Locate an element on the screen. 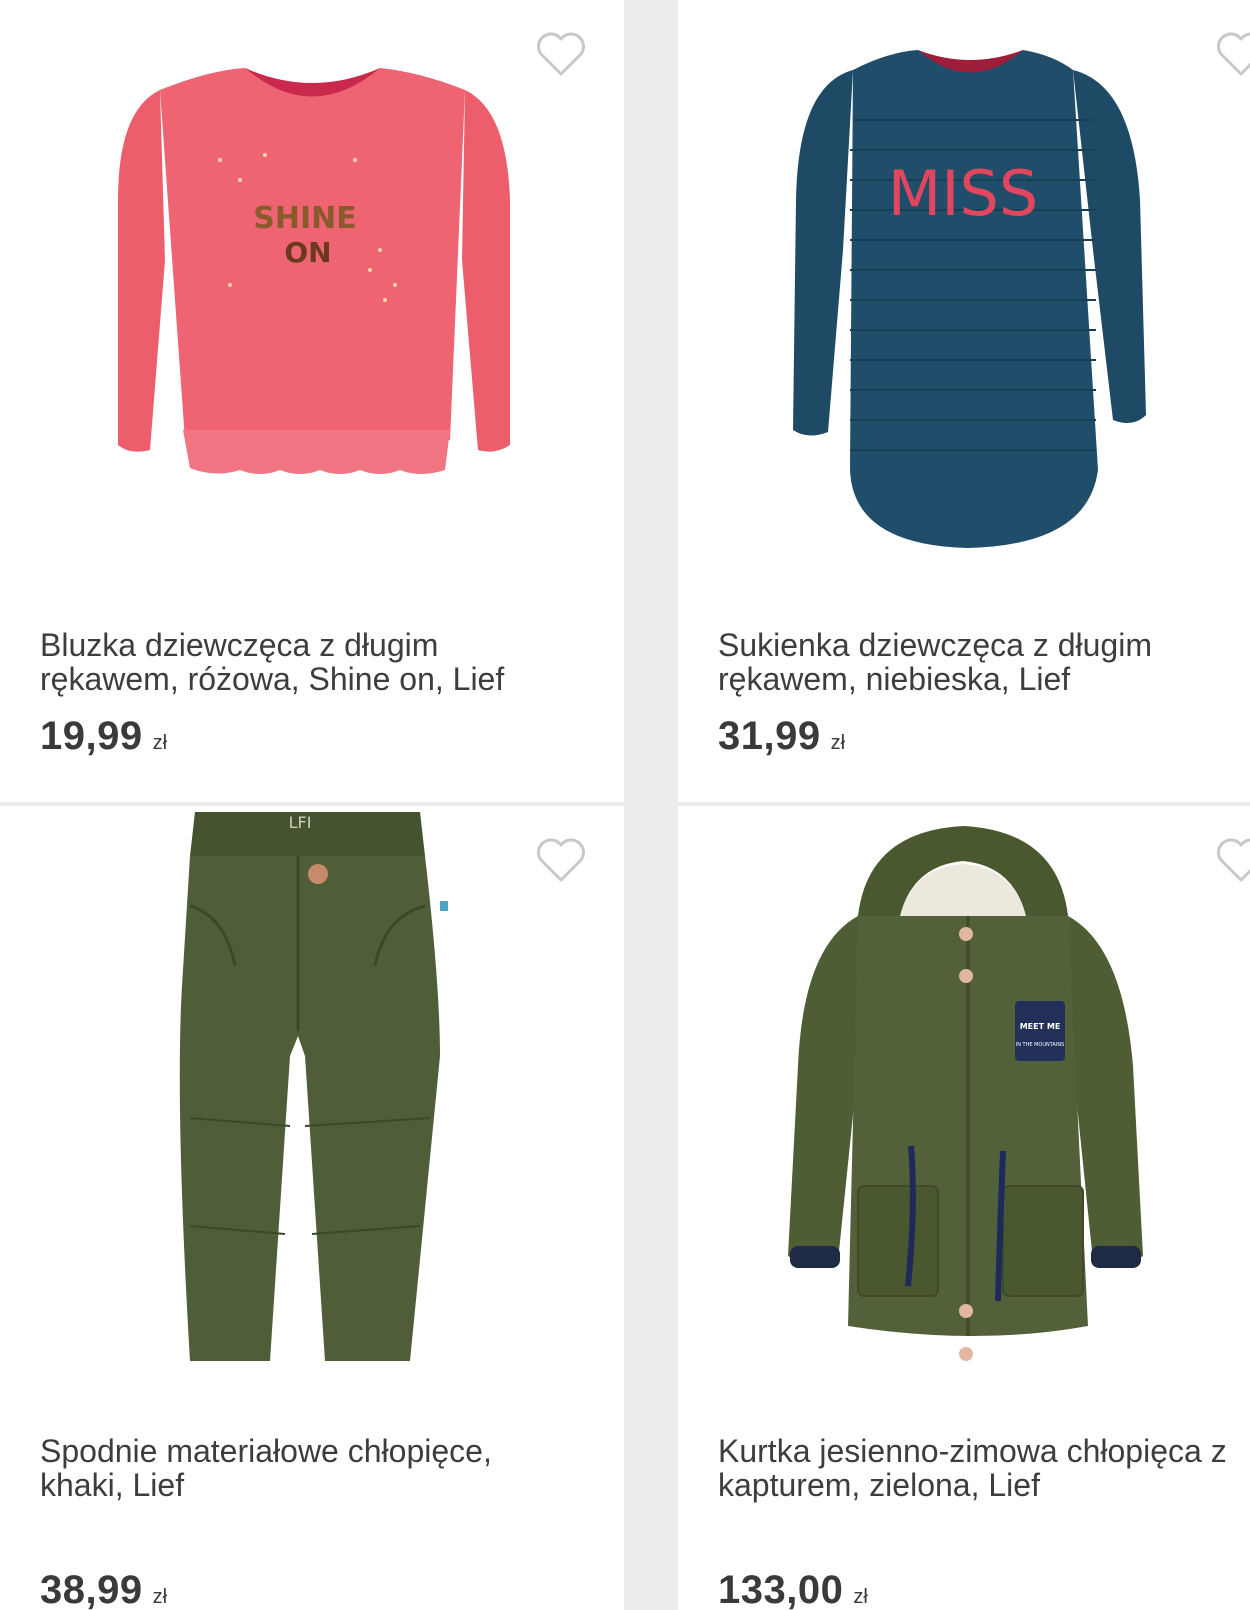 The image size is (1250, 1610). print-text: ON is located at coordinates (307, 252).